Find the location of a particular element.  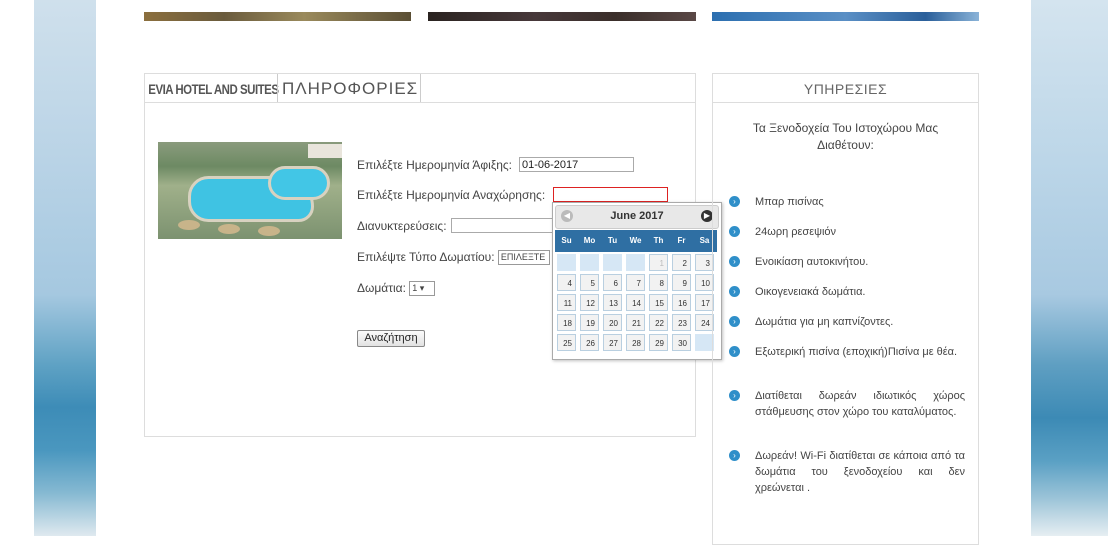

day-cell: 25 is located at coordinates (566, 342).